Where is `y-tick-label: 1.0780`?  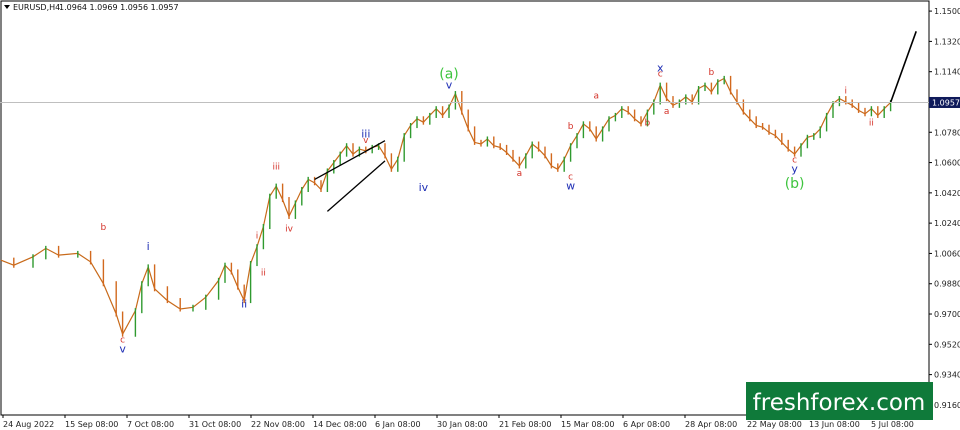 y-tick-label: 1.0780 is located at coordinates (947, 132).